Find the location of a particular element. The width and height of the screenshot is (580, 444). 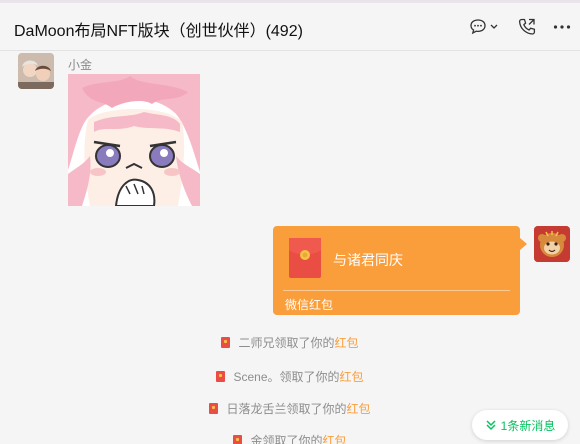

phone-call-icon is located at coordinates (527, 26).